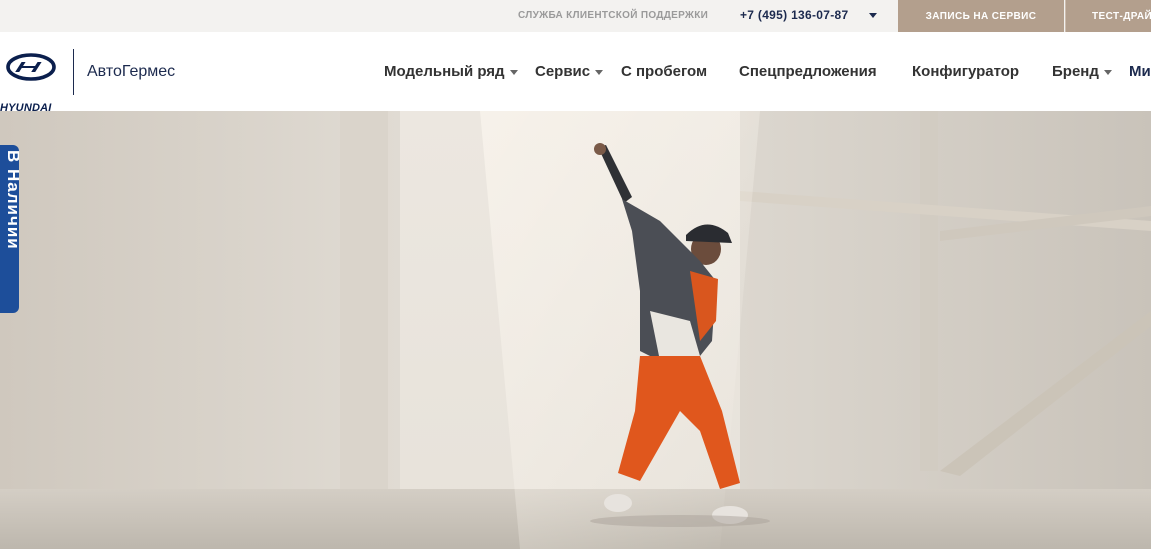 The image size is (1151, 549). What do you see at coordinates (444, 71) in the screenshot?
I see `nav-models-label: Модельный ряд` at bounding box center [444, 71].